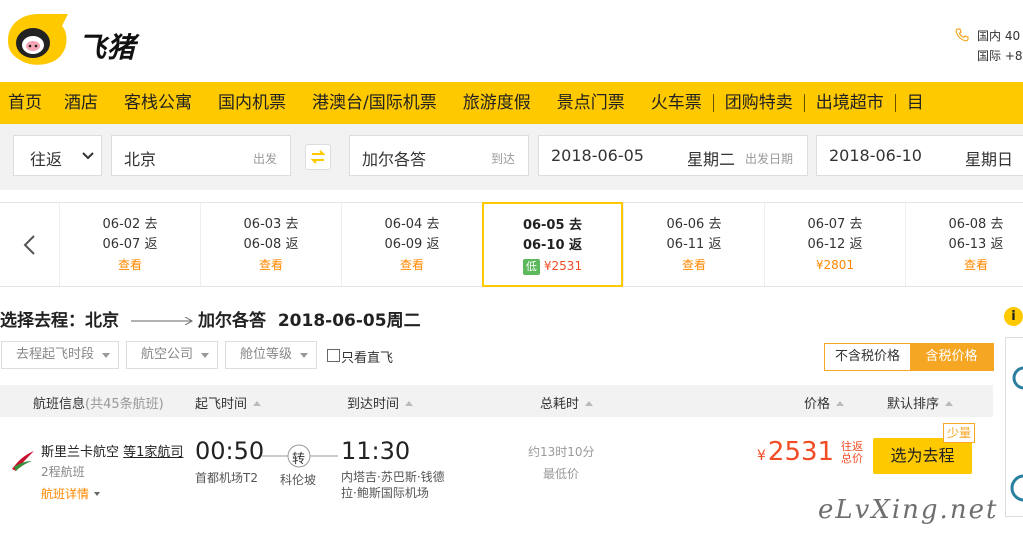 This screenshot has height=546, width=1023. What do you see at coordinates (663, 103) in the screenshot?
I see `nav-item-train: 火车票` at bounding box center [663, 103].